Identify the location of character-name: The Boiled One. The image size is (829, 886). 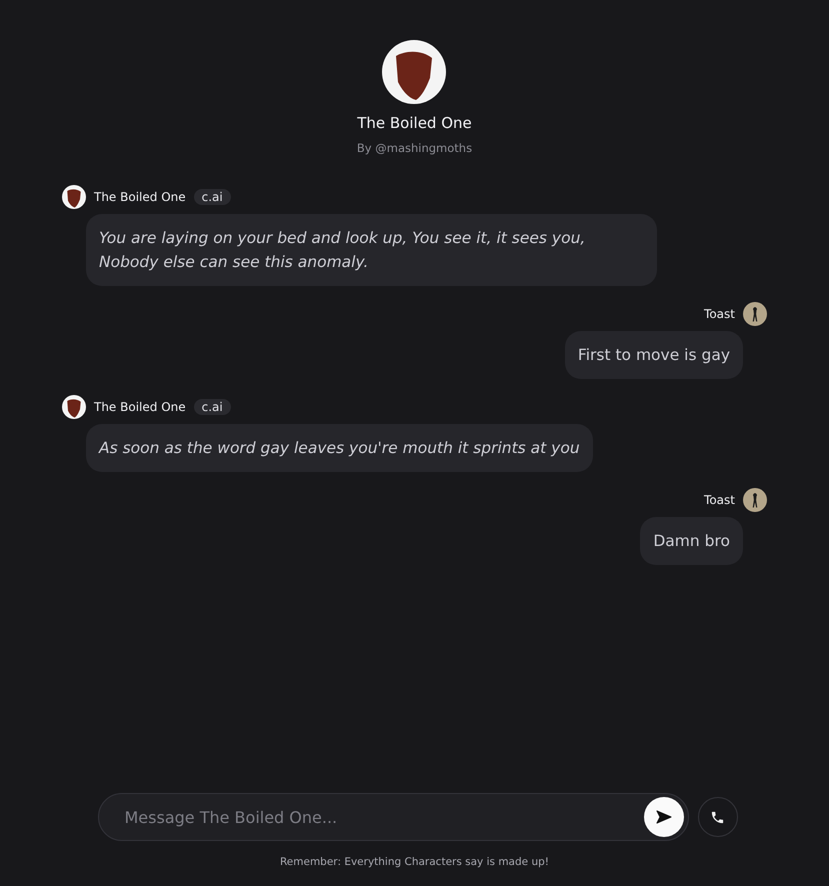
(414, 123).